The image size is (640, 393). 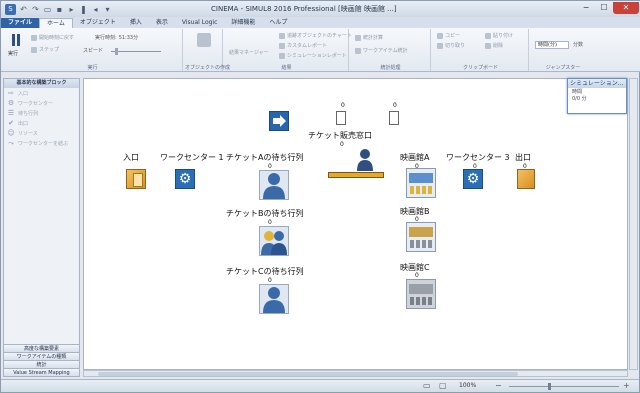 What do you see at coordinates (427, 386) in the screenshot?
I see `fit-view-icon: ▭` at bounding box center [427, 386].